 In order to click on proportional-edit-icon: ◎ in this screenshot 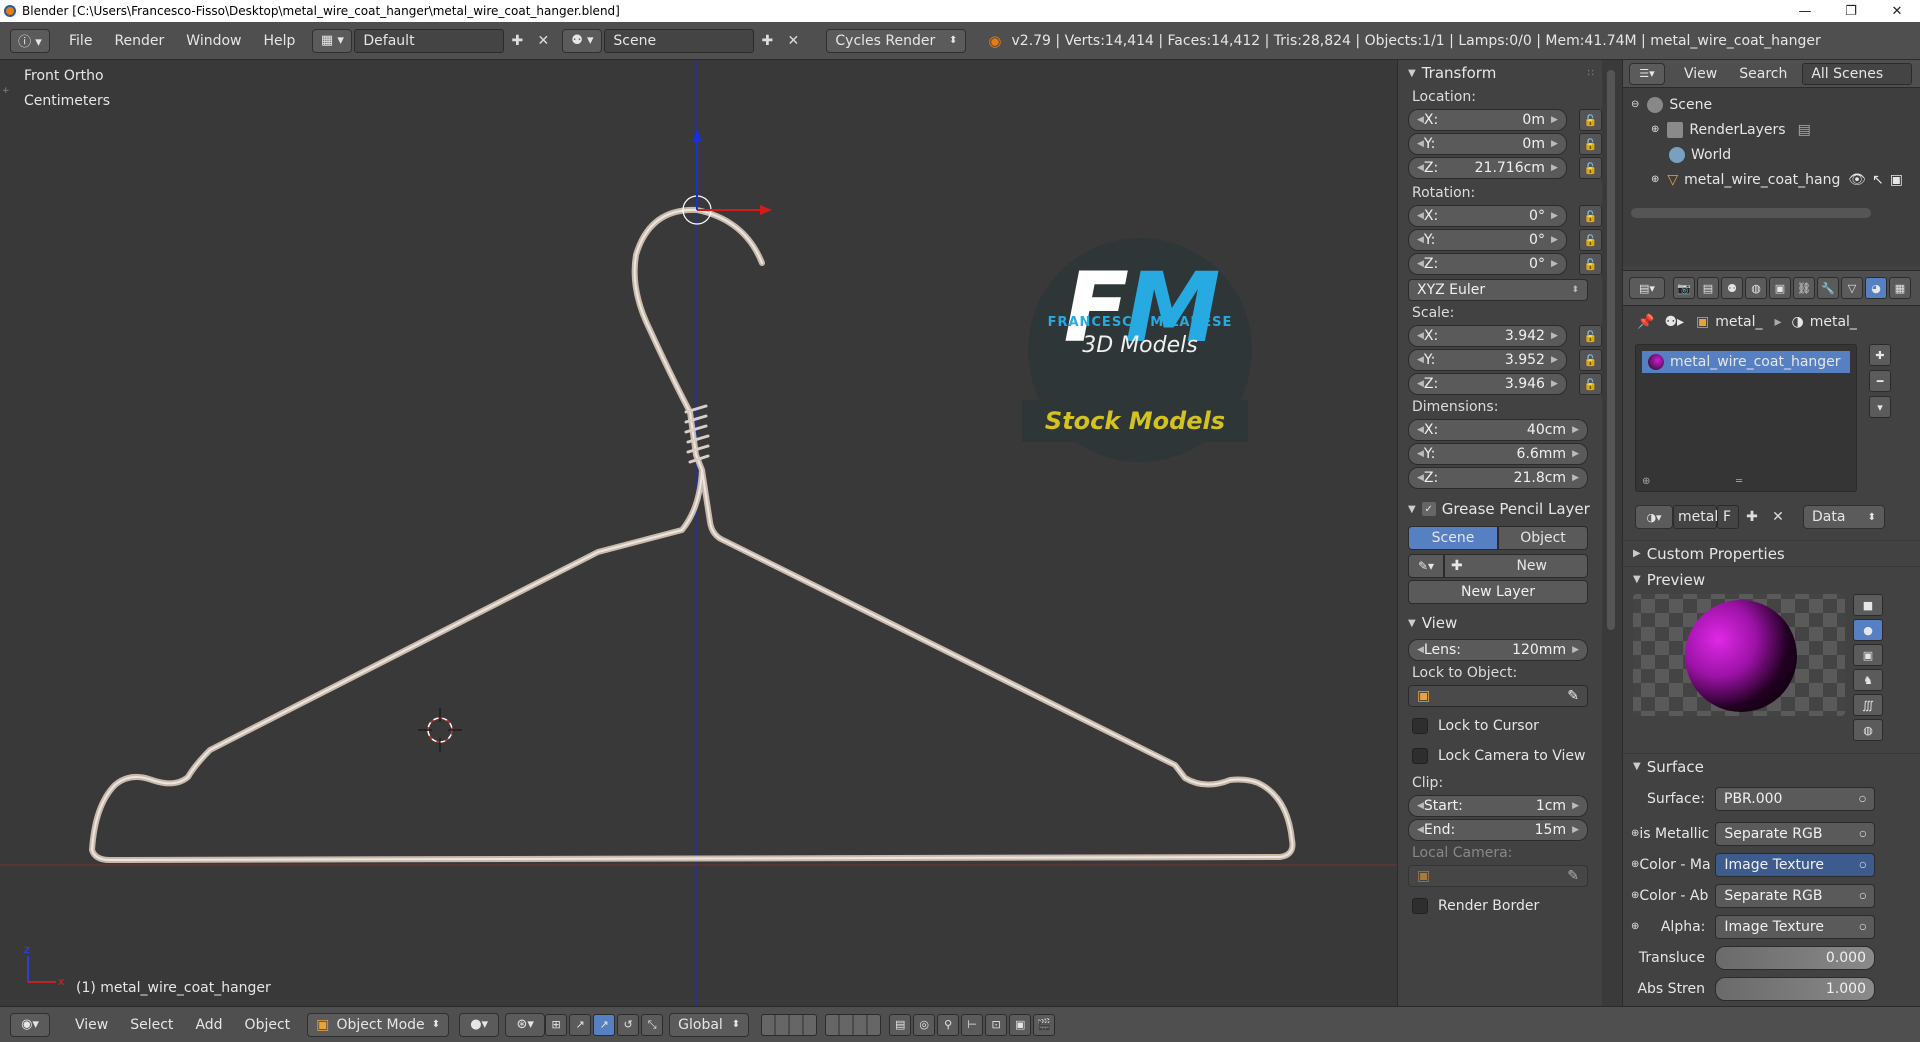, I will do `click(924, 1024)`.